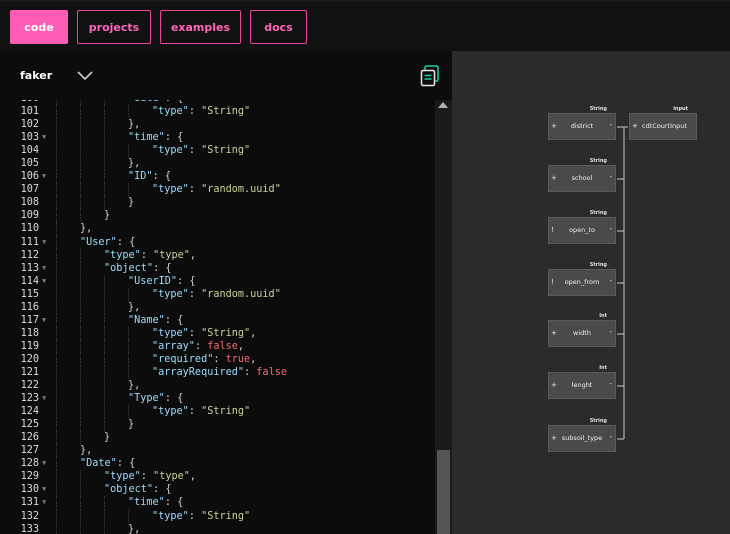  I want to click on nav-docs-button: docs, so click(278, 27).